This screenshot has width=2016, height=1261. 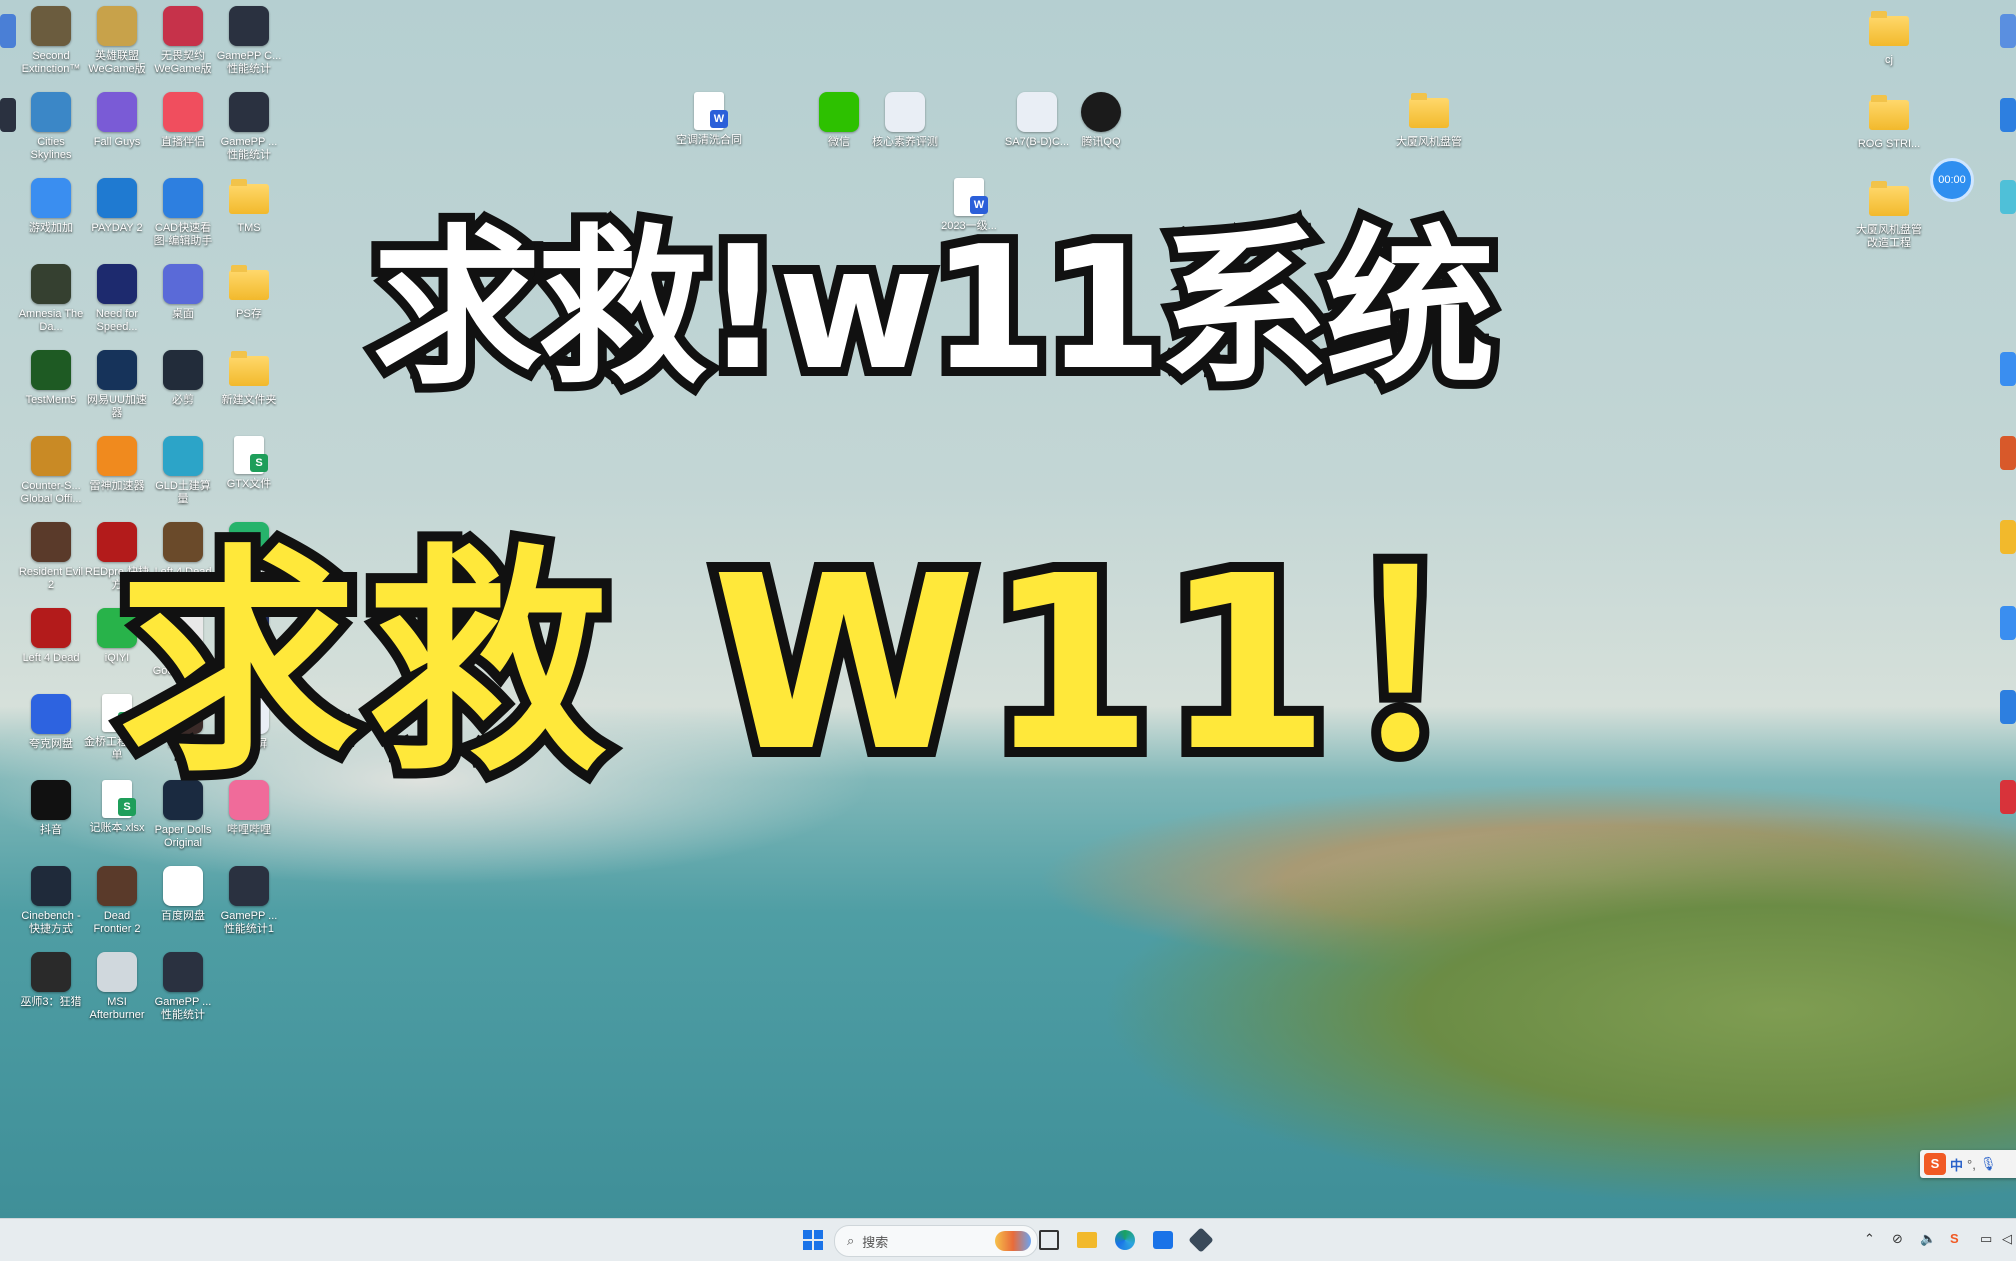 I want to click on desktop-icon-label: 巫师3：狂猎, so click(x=51, y=1002).